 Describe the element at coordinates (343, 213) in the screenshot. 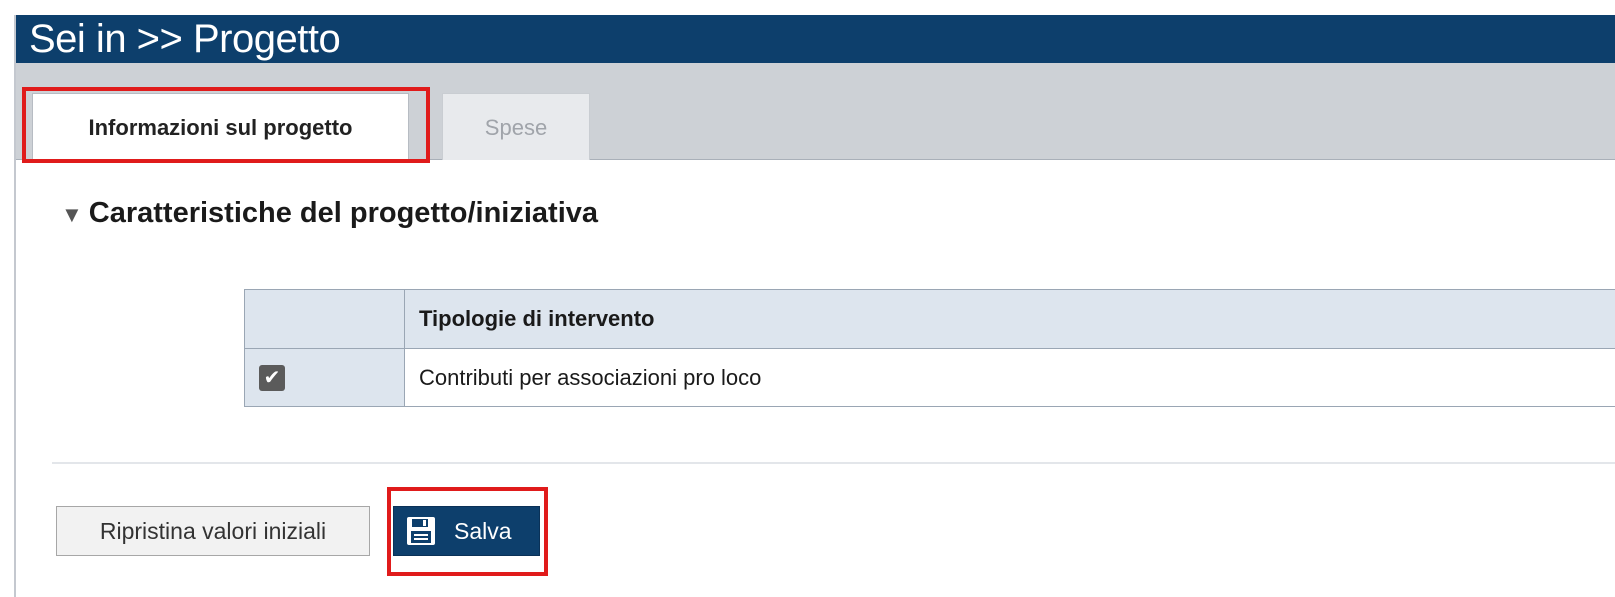

I see `section-title: Caratteristiche del progetto/iniziativa` at that location.